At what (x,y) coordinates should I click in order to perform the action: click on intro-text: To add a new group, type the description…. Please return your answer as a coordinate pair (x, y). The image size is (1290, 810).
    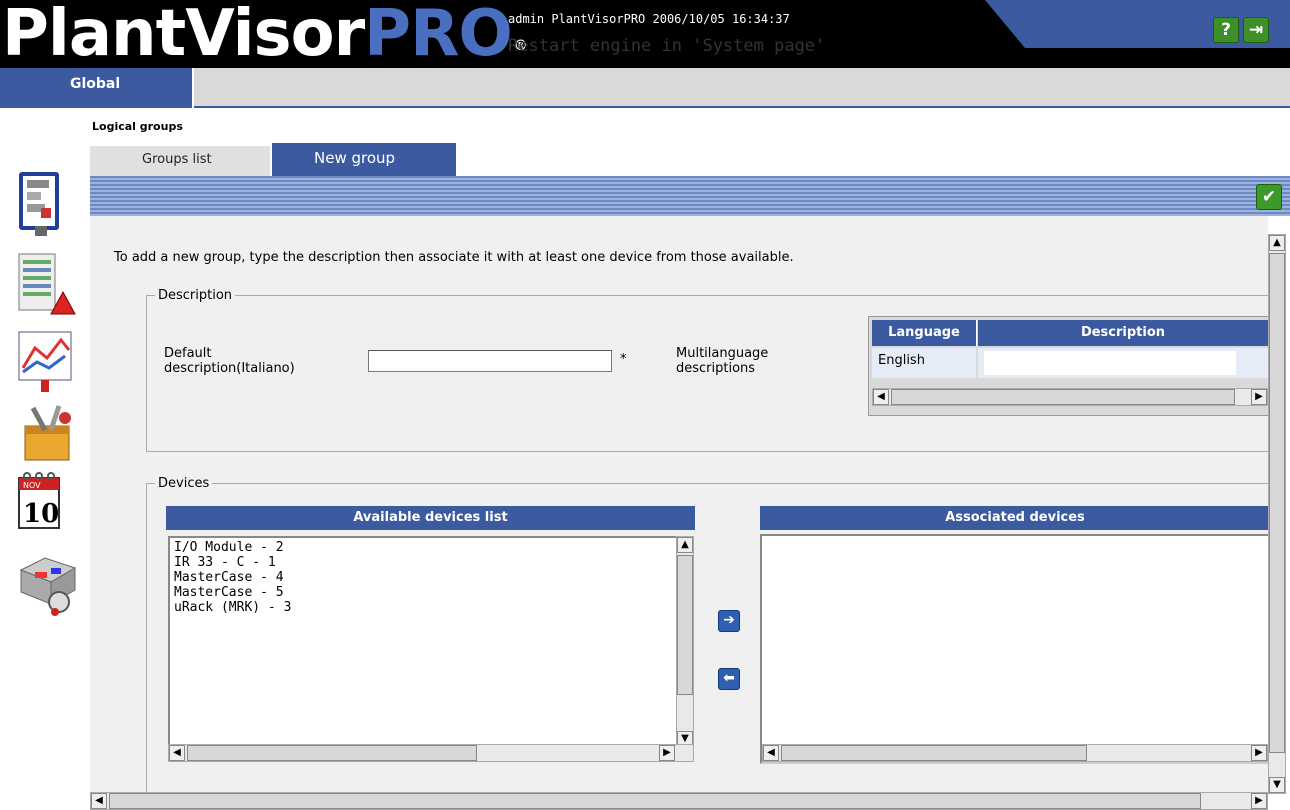
    Looking at the image, I should click on (454, 257).